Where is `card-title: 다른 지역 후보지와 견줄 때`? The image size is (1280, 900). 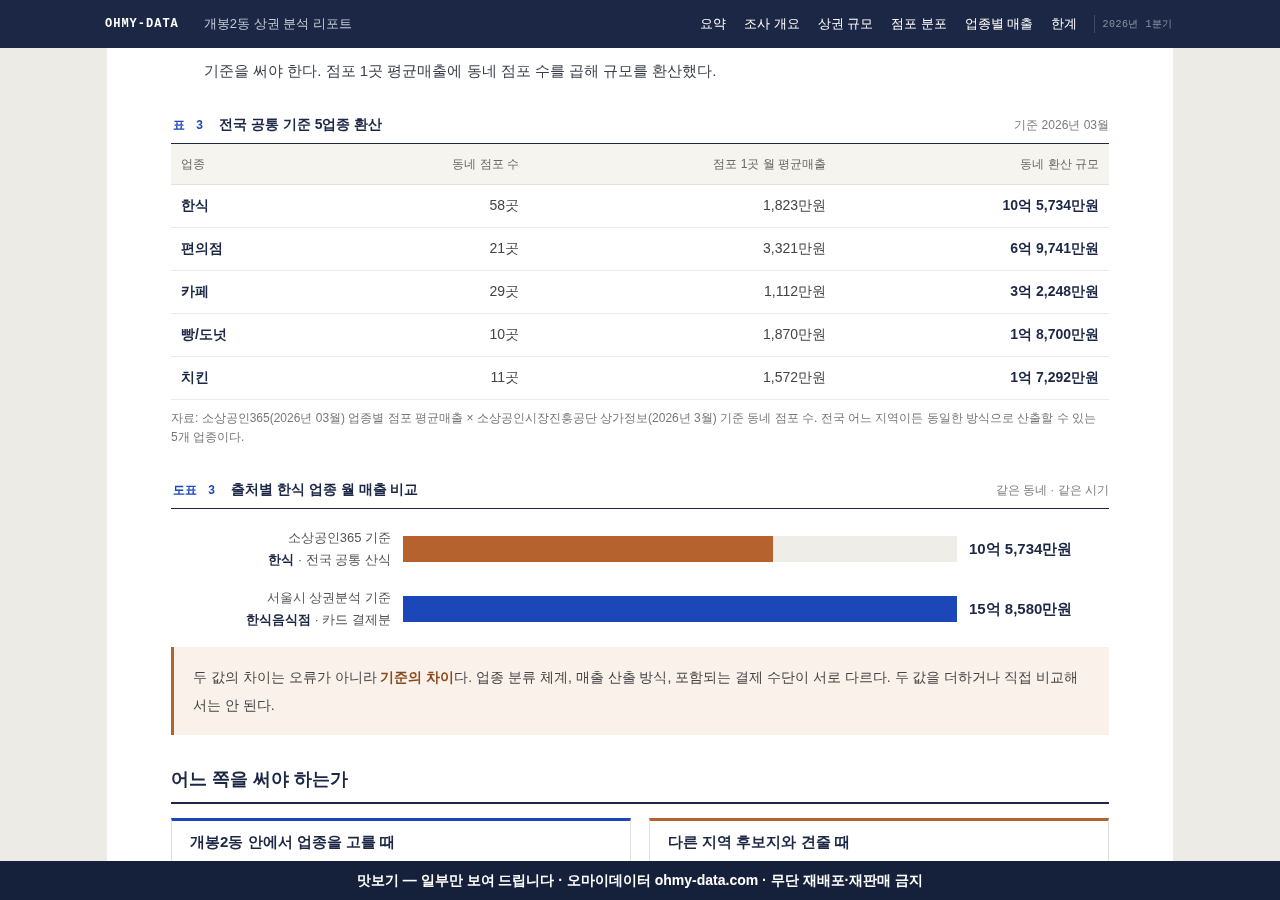
card-title: 다른 지역 후보지와 견줄 때 is located at coordinates (759, 842).